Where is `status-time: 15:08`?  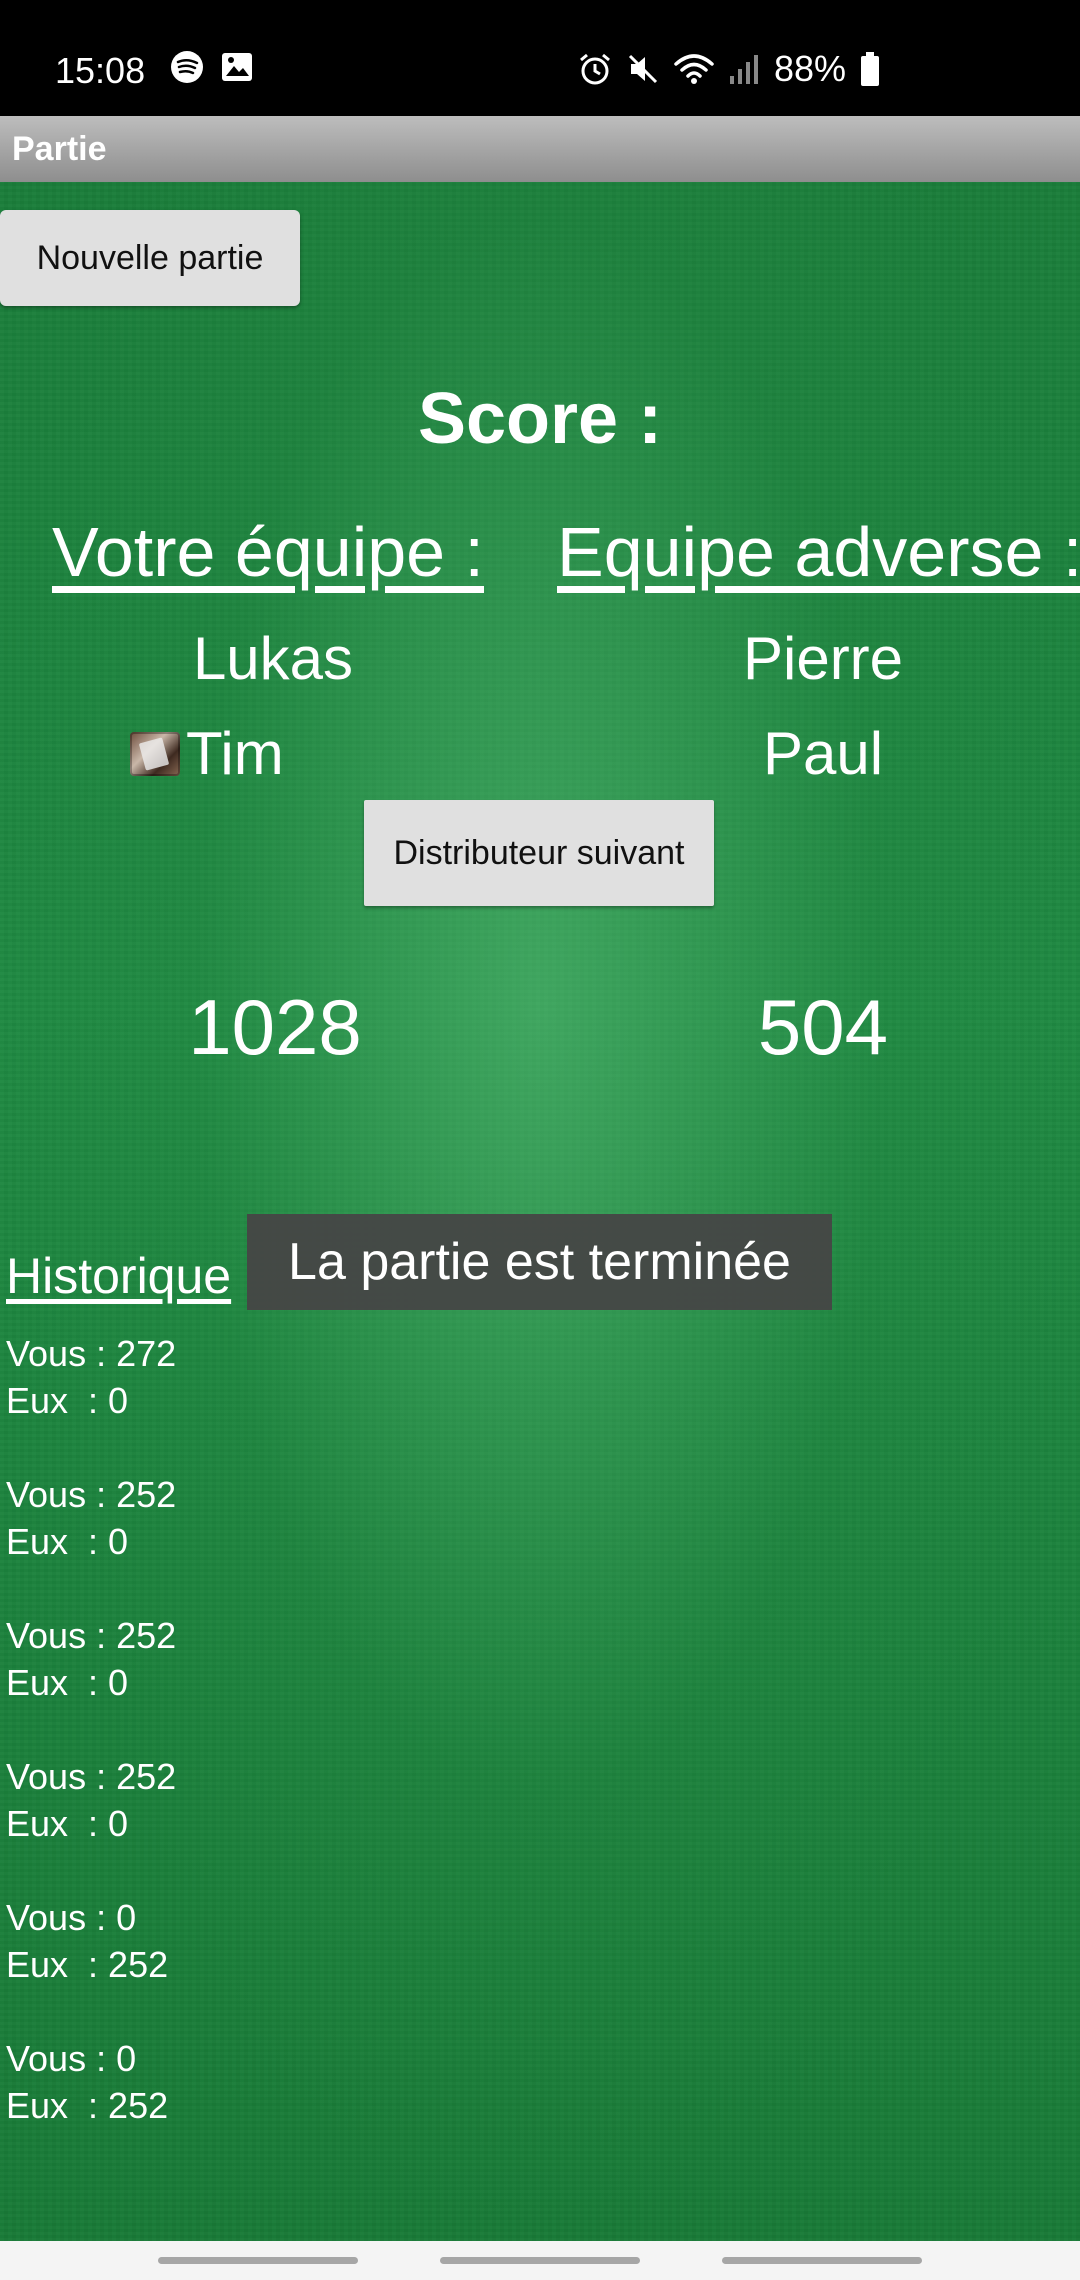 status-time: 15:08 is located at coordinates (100, 70).